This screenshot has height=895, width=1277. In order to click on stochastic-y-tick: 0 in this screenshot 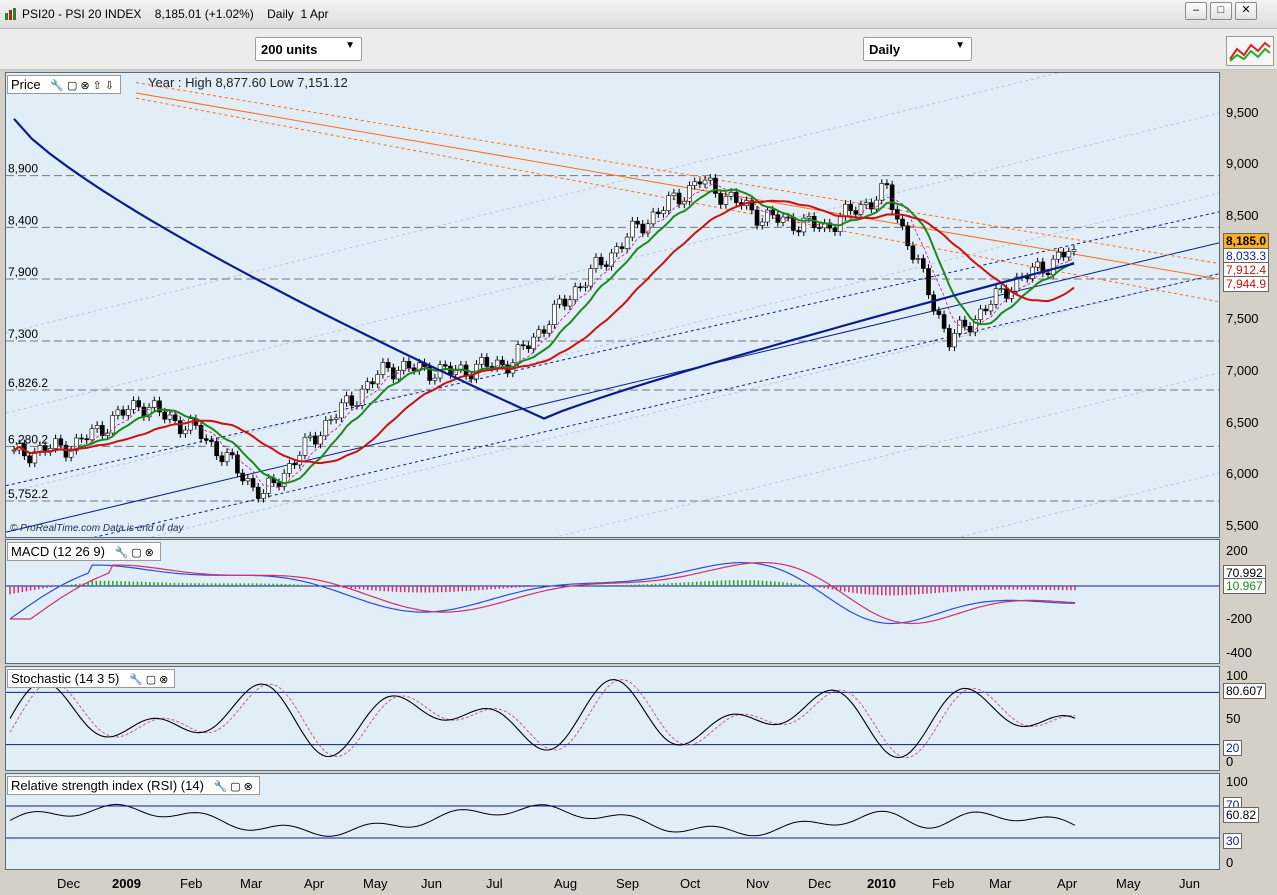, I will do `click(1230, 761)`.